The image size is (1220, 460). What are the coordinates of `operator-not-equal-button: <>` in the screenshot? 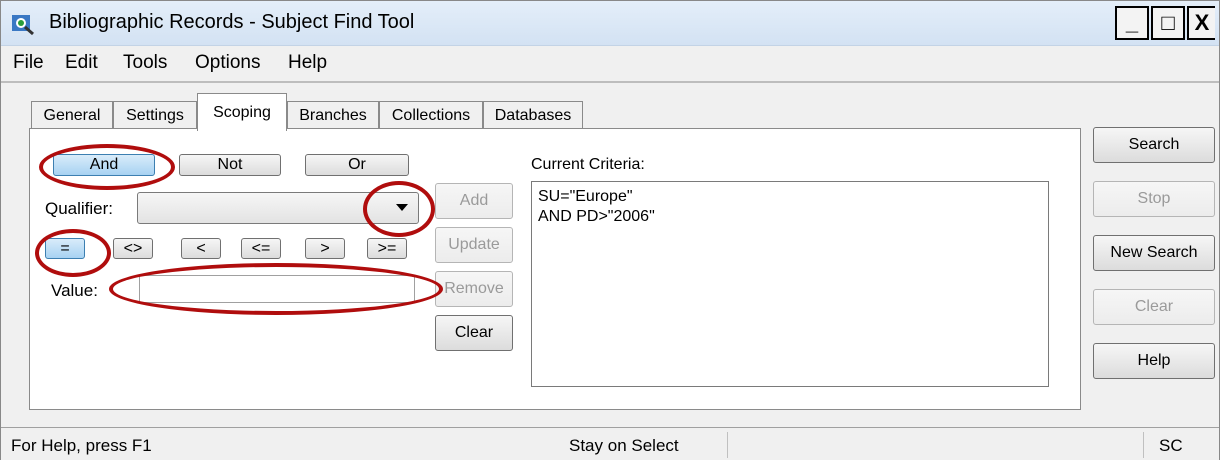 It's located at (133, 248).